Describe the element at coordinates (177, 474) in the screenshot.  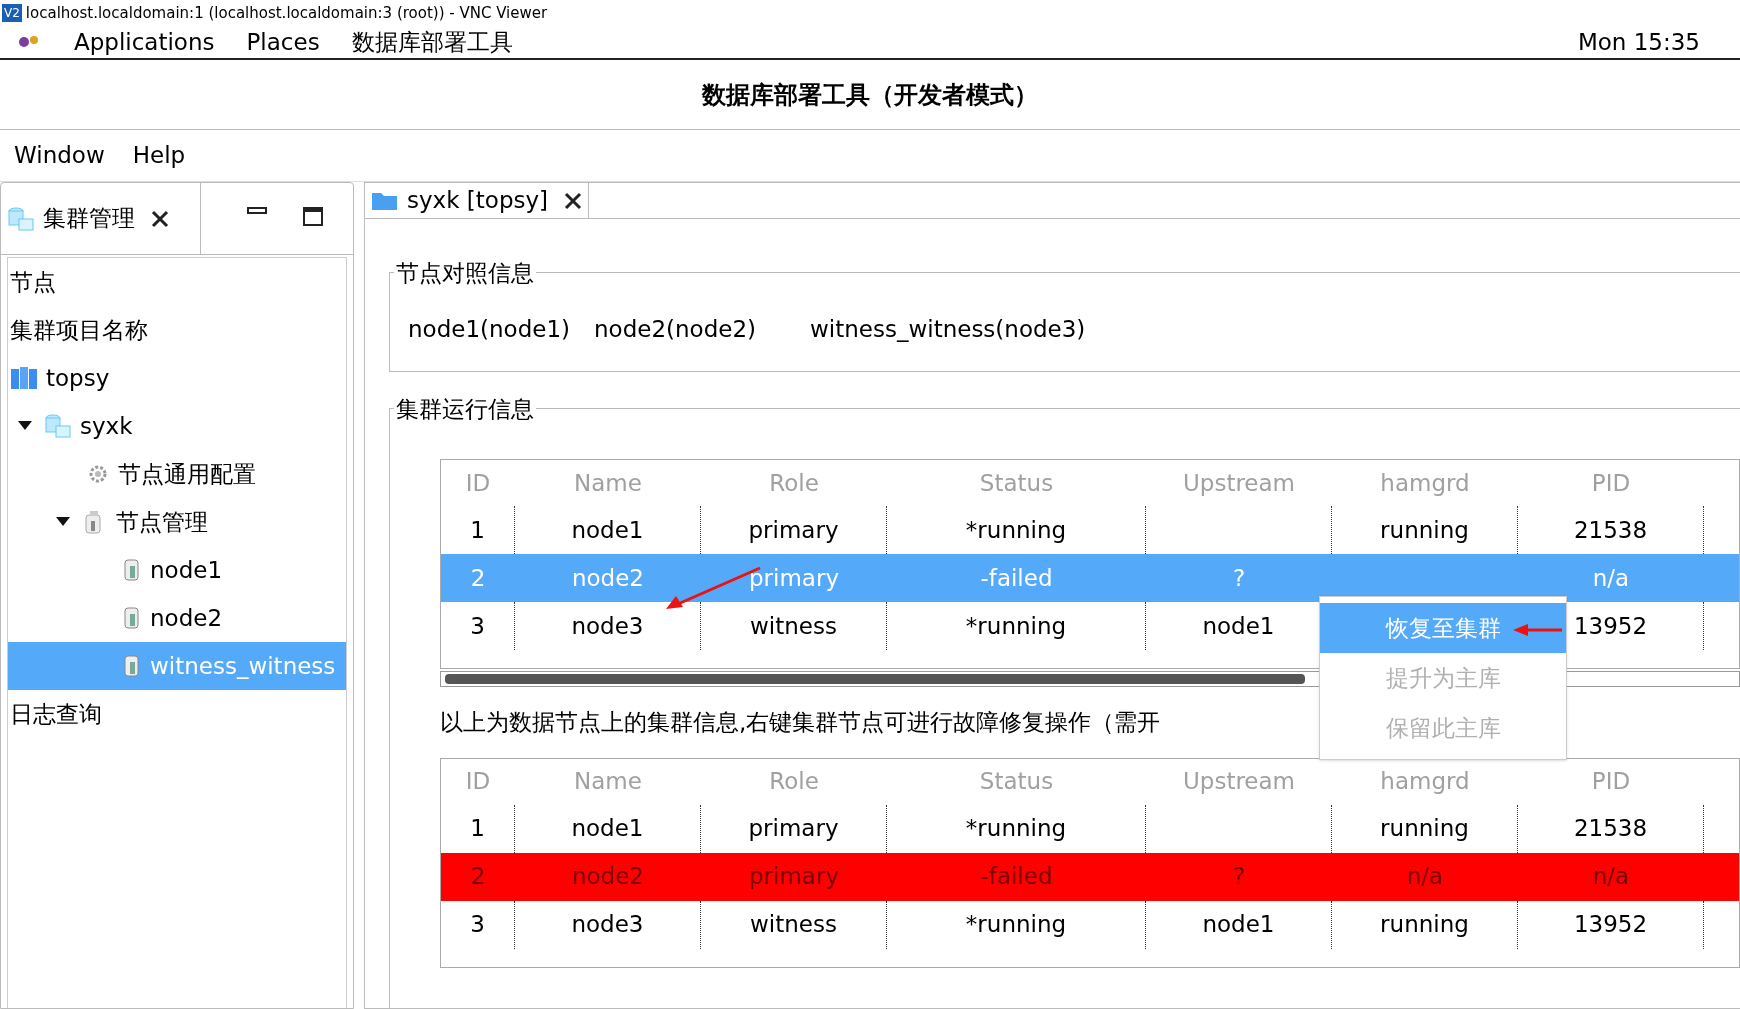
I see `tree-item: 节点通用配置` at that location.